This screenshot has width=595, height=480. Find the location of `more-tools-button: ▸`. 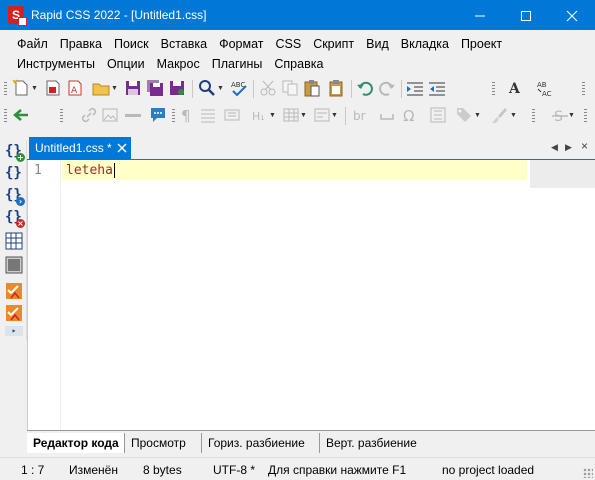

more-tools-button: ▸ is located at coordinates (14, 331).